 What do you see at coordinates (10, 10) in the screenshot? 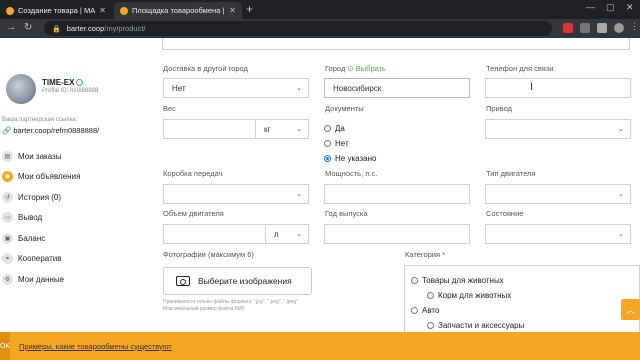
I see `favicon-icon` at bounding box center [10, 10].